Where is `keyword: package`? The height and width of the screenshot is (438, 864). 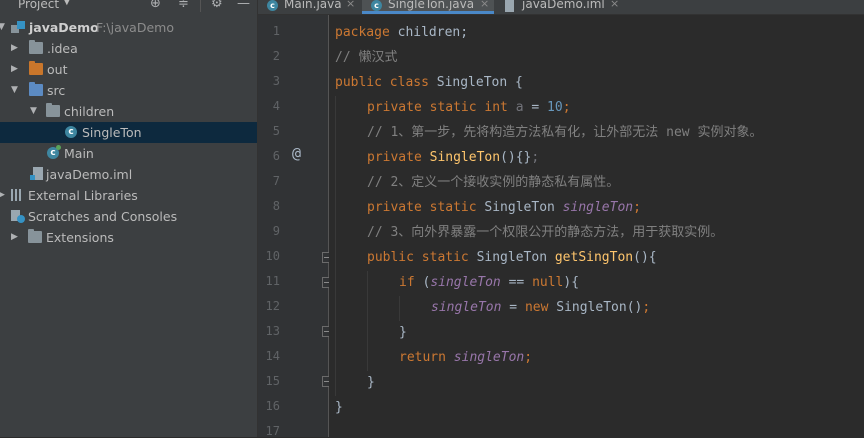
keyword: package is located at coordinates (362, 32).